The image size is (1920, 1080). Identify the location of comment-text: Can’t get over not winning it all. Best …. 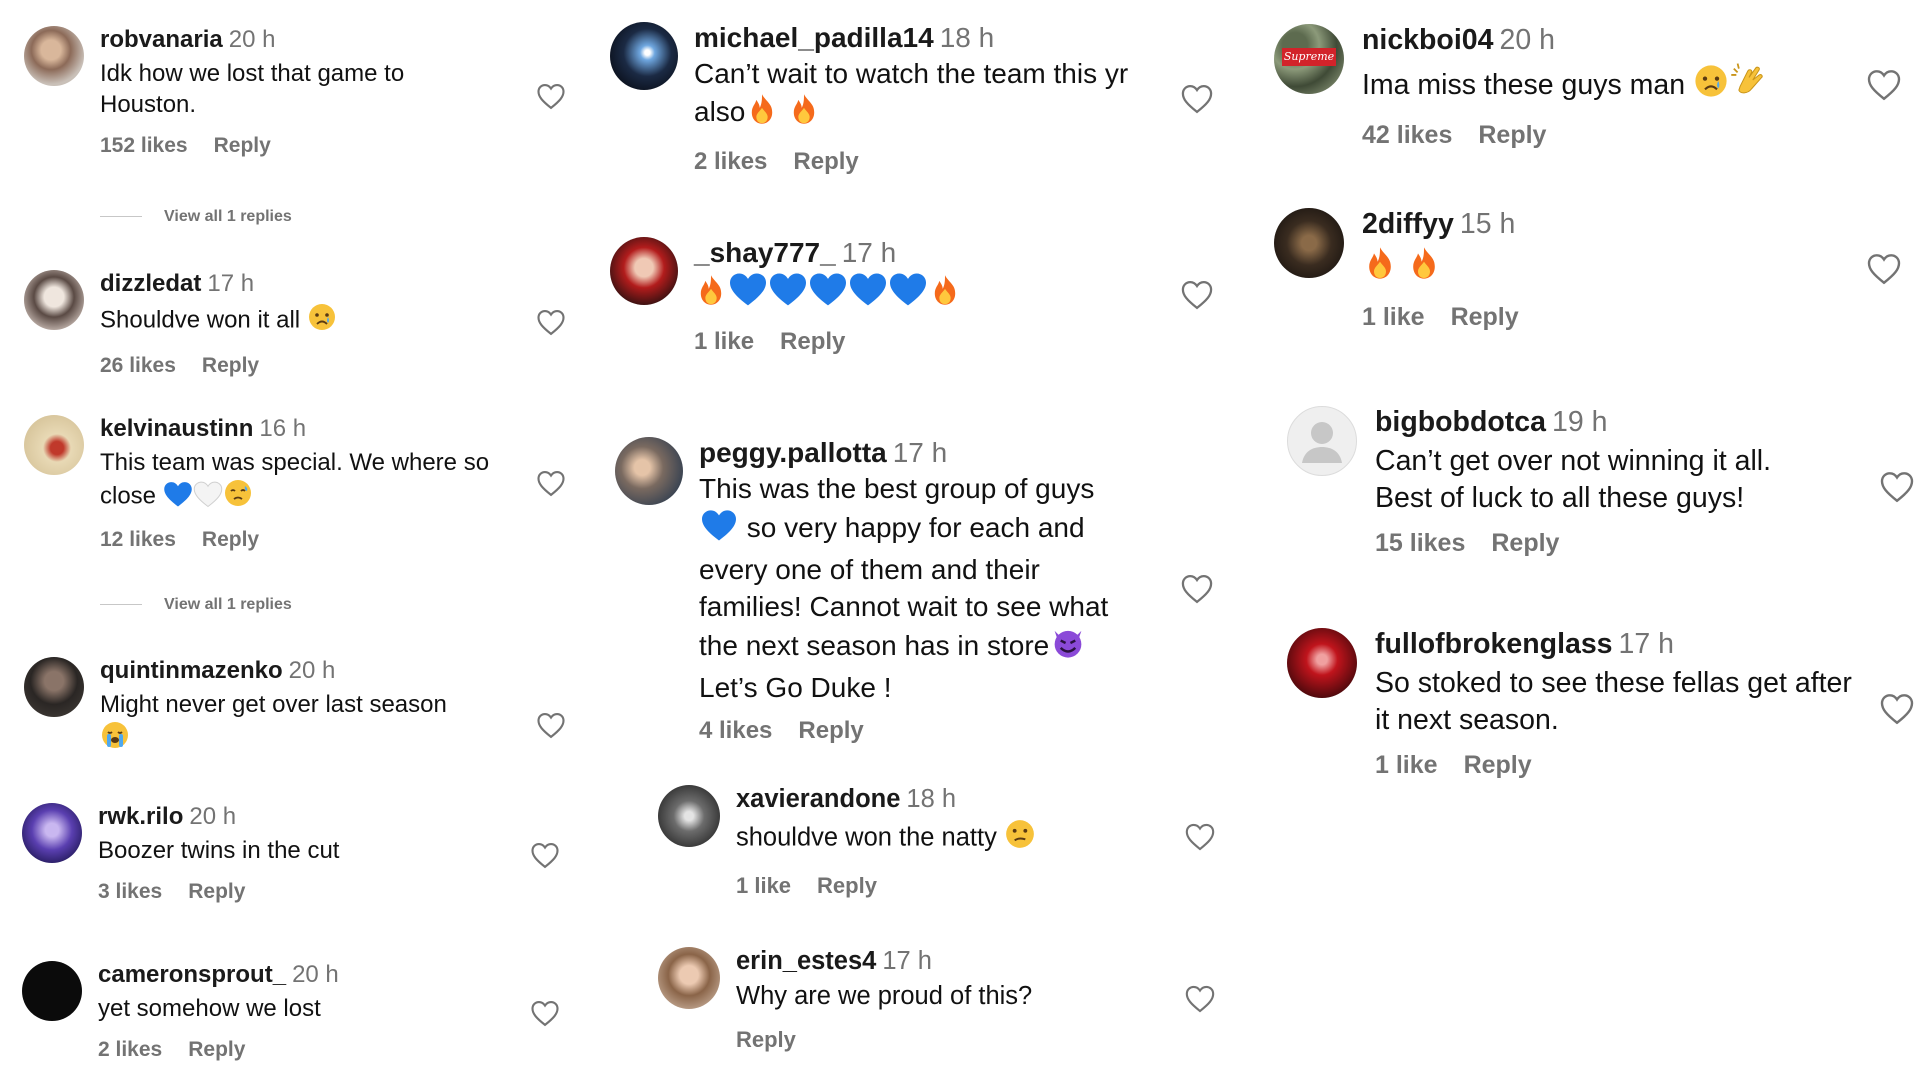
(1573, 480).